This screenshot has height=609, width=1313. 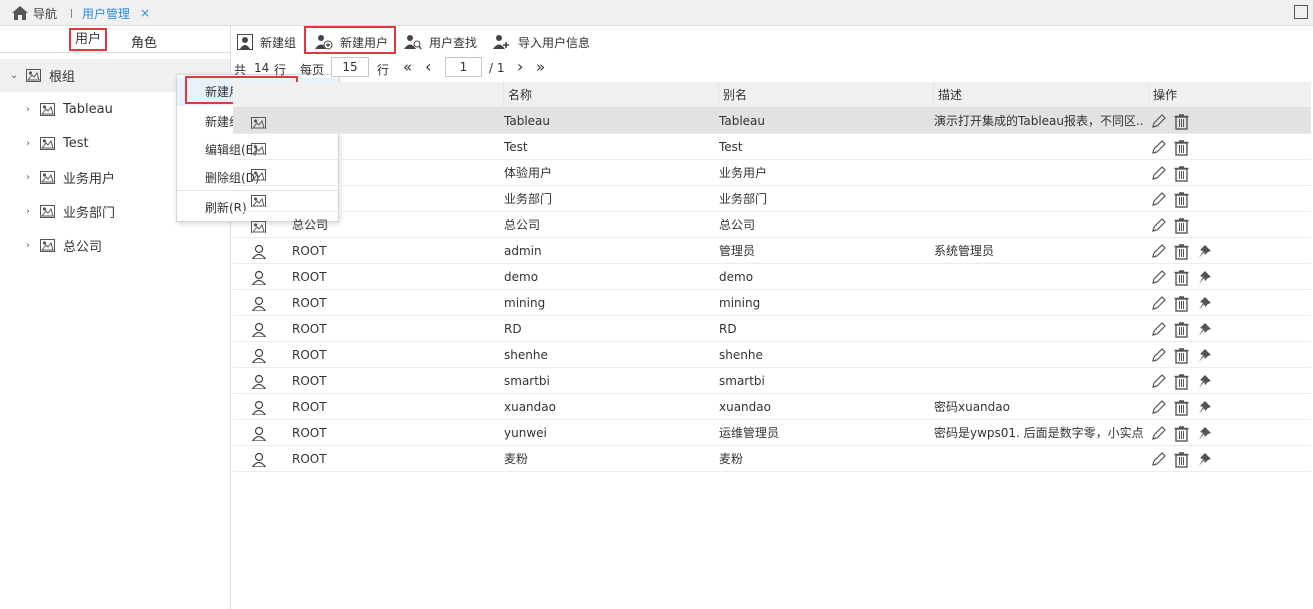 What do you see at coordinates (280, 70) in the screenshot?
I see `total-suffix: 行` at bounding box center [280, 70].